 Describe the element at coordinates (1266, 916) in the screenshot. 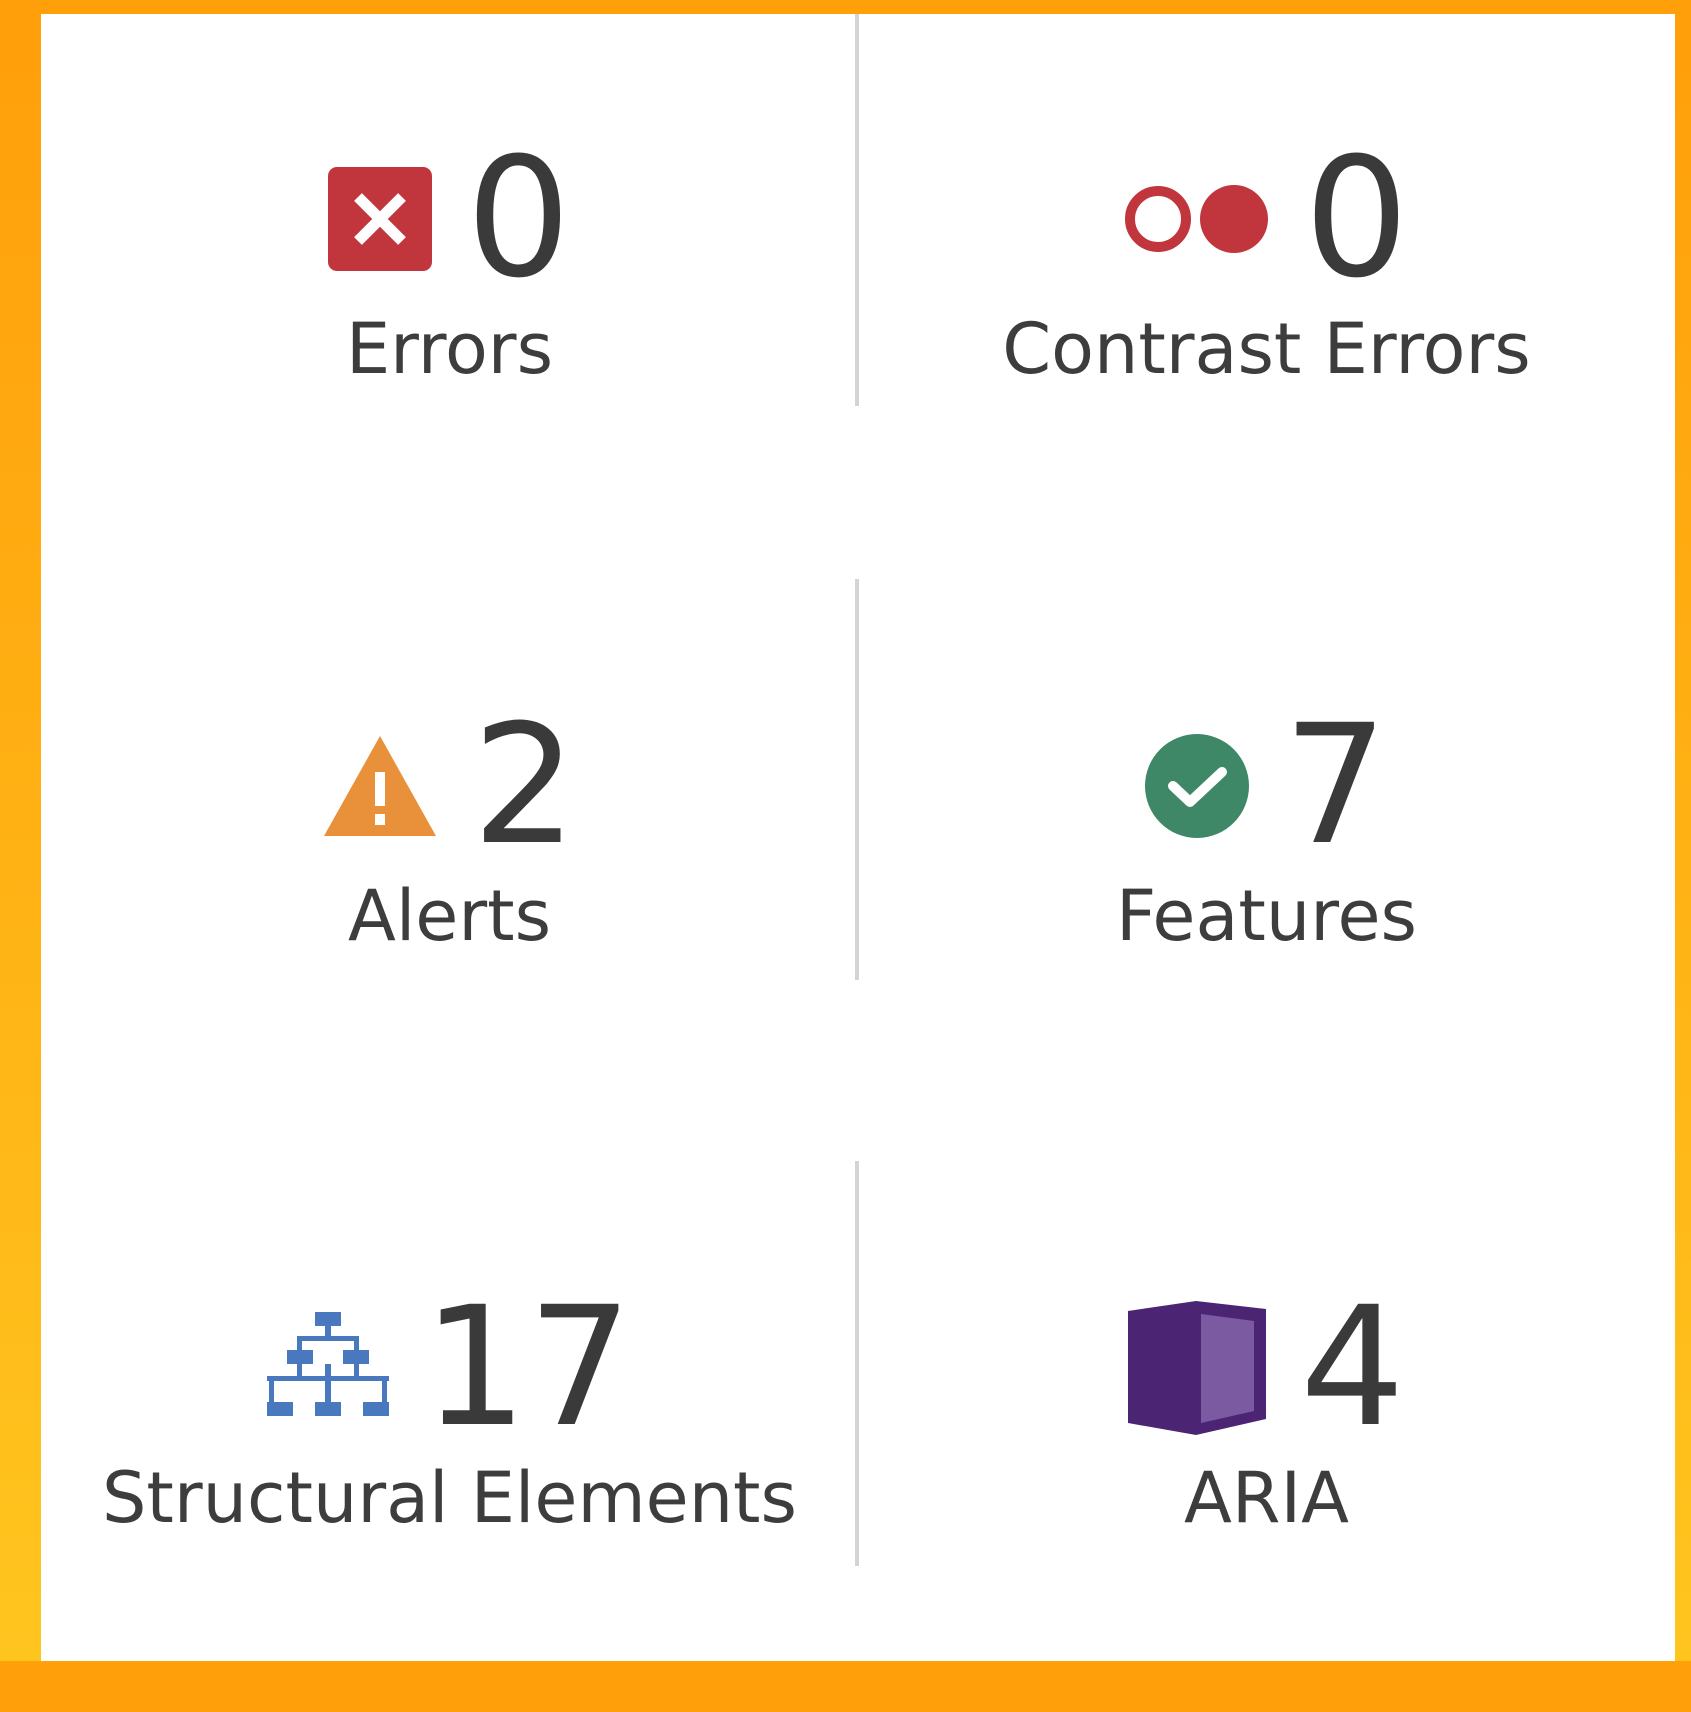

I see `features-label: Features` at that location.